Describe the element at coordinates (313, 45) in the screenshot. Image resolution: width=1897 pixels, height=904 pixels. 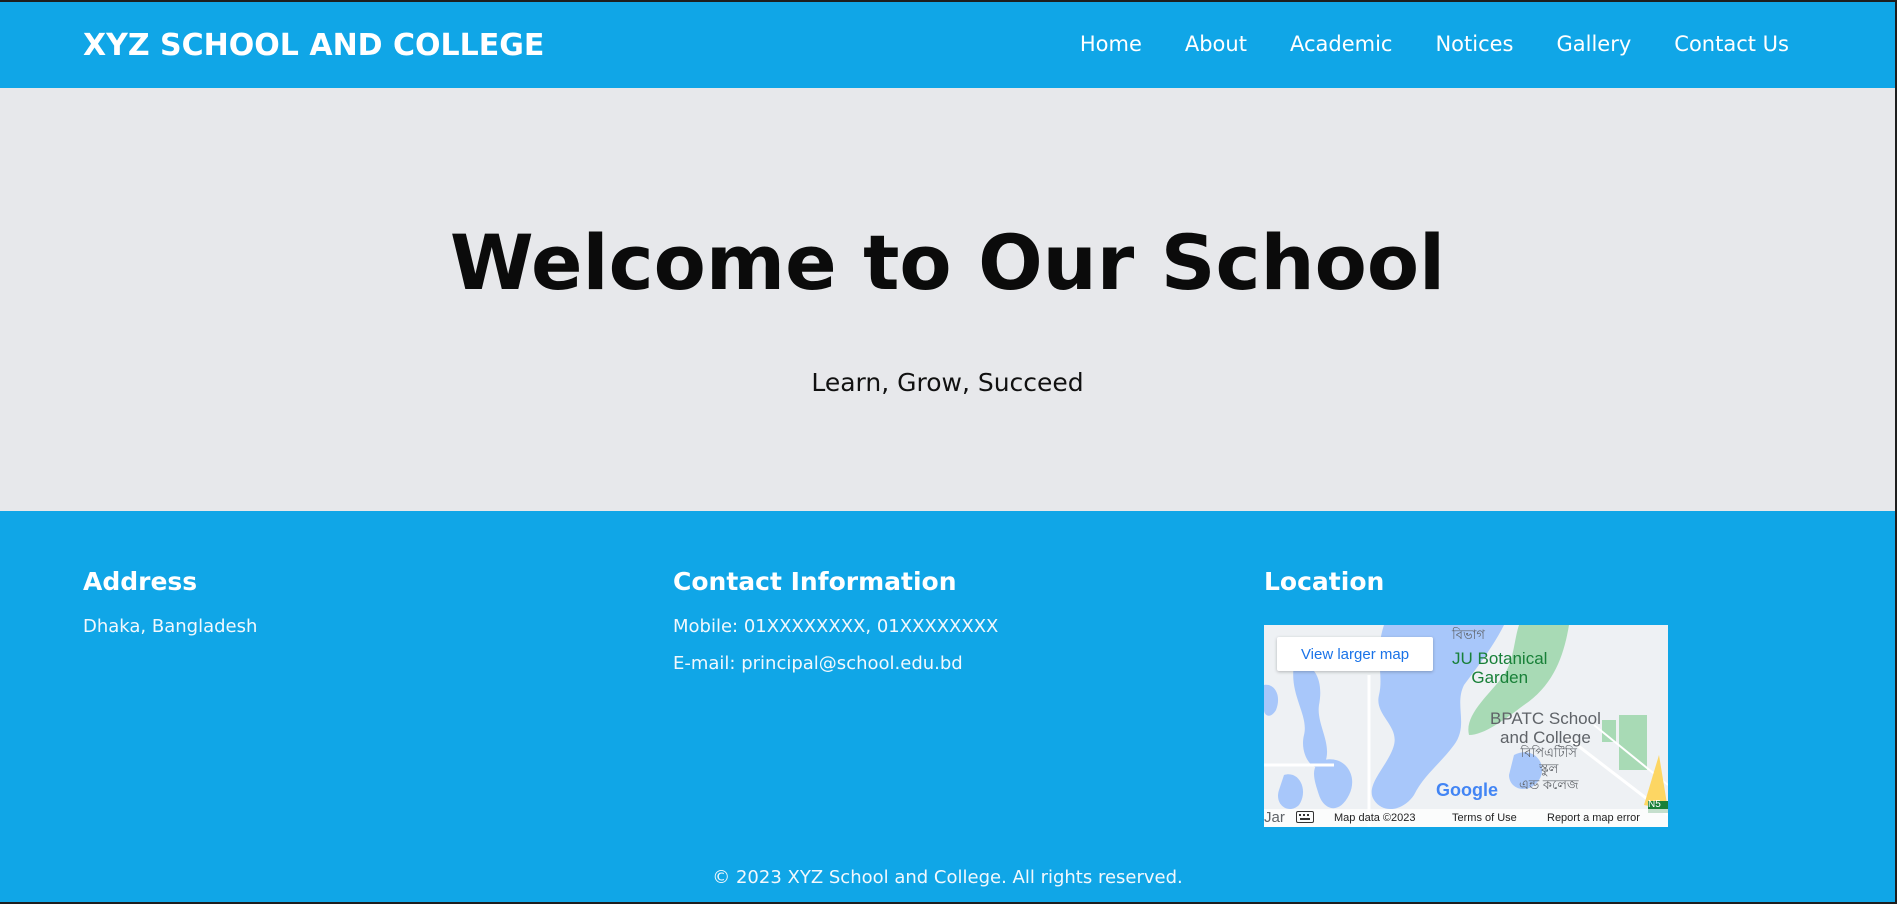
I see `site-brand: XYZ SCHOOL AND COLLEGE` at that location.